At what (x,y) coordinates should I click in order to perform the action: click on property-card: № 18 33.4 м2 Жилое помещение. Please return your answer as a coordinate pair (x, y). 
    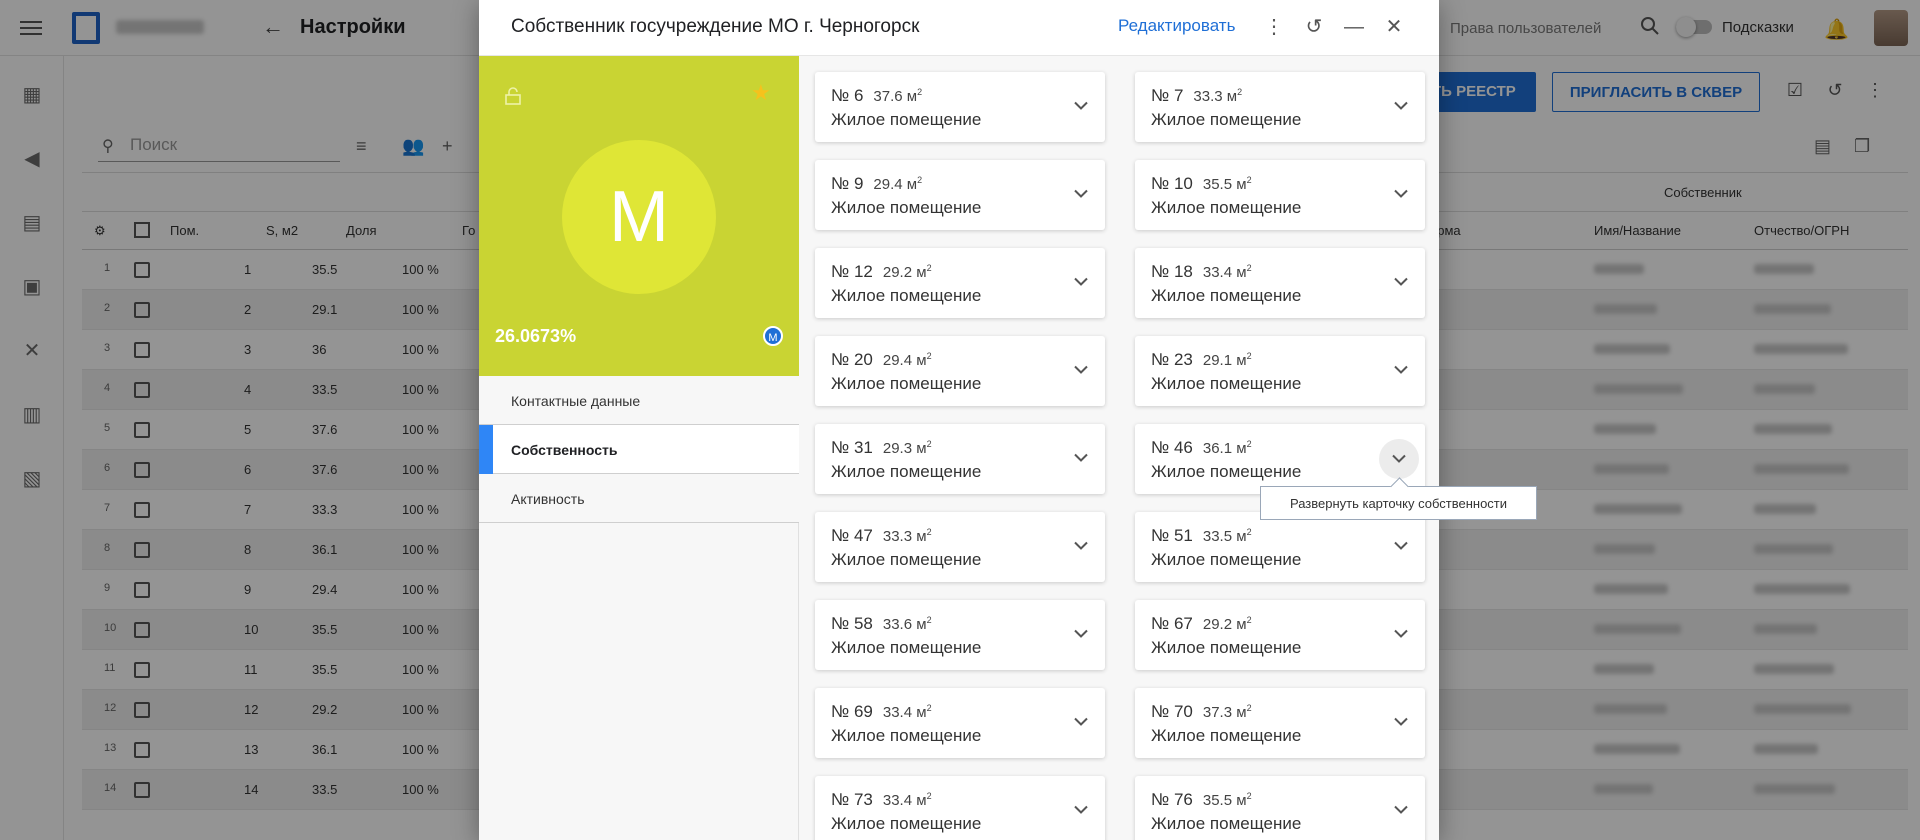
    Looking at the image, I should click on (1280, 283).